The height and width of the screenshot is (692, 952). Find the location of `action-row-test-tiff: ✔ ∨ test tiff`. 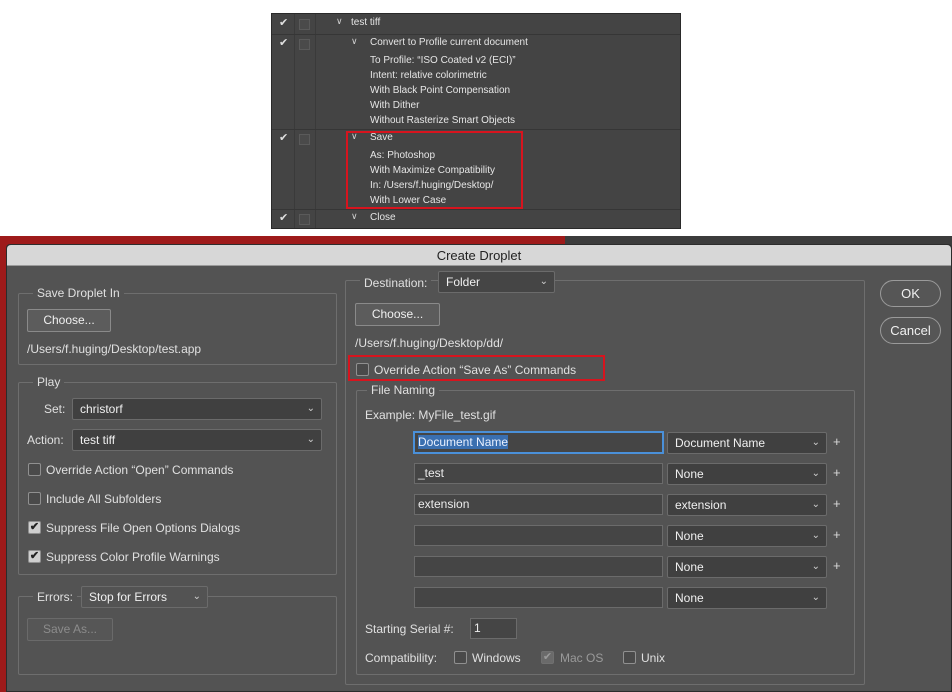

action-row-test-tiff: ✔ ∨ test tiff is located at coordinates (476, 23).